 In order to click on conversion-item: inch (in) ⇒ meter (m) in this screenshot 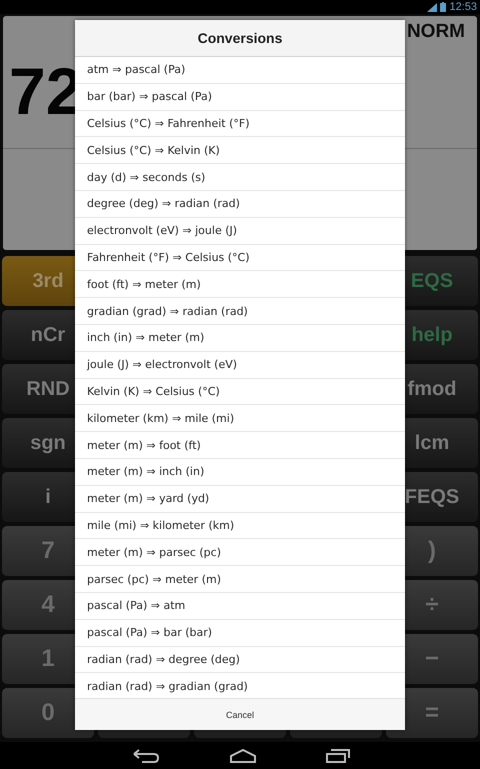, I will do `click(240, 338)`.